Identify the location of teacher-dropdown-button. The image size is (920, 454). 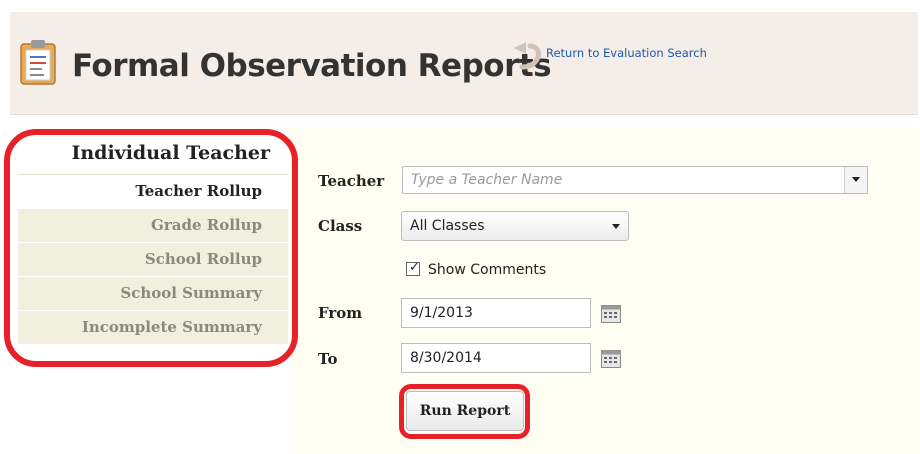
(855, 180).